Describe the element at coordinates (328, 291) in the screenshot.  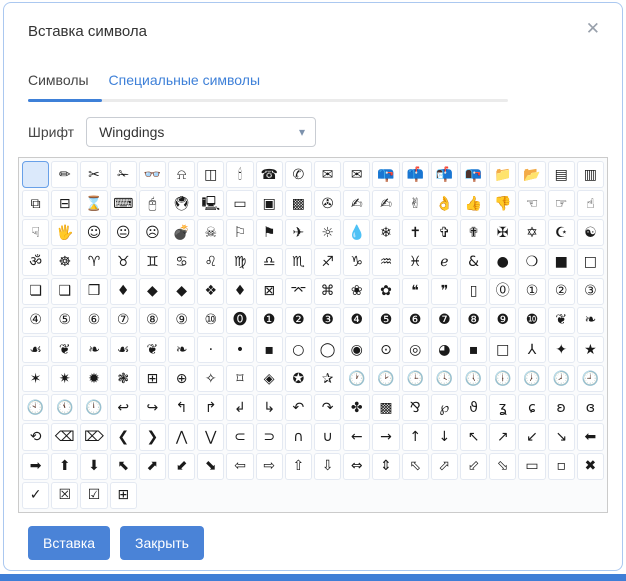
I see `symbol-cell: ⌘` at that location.